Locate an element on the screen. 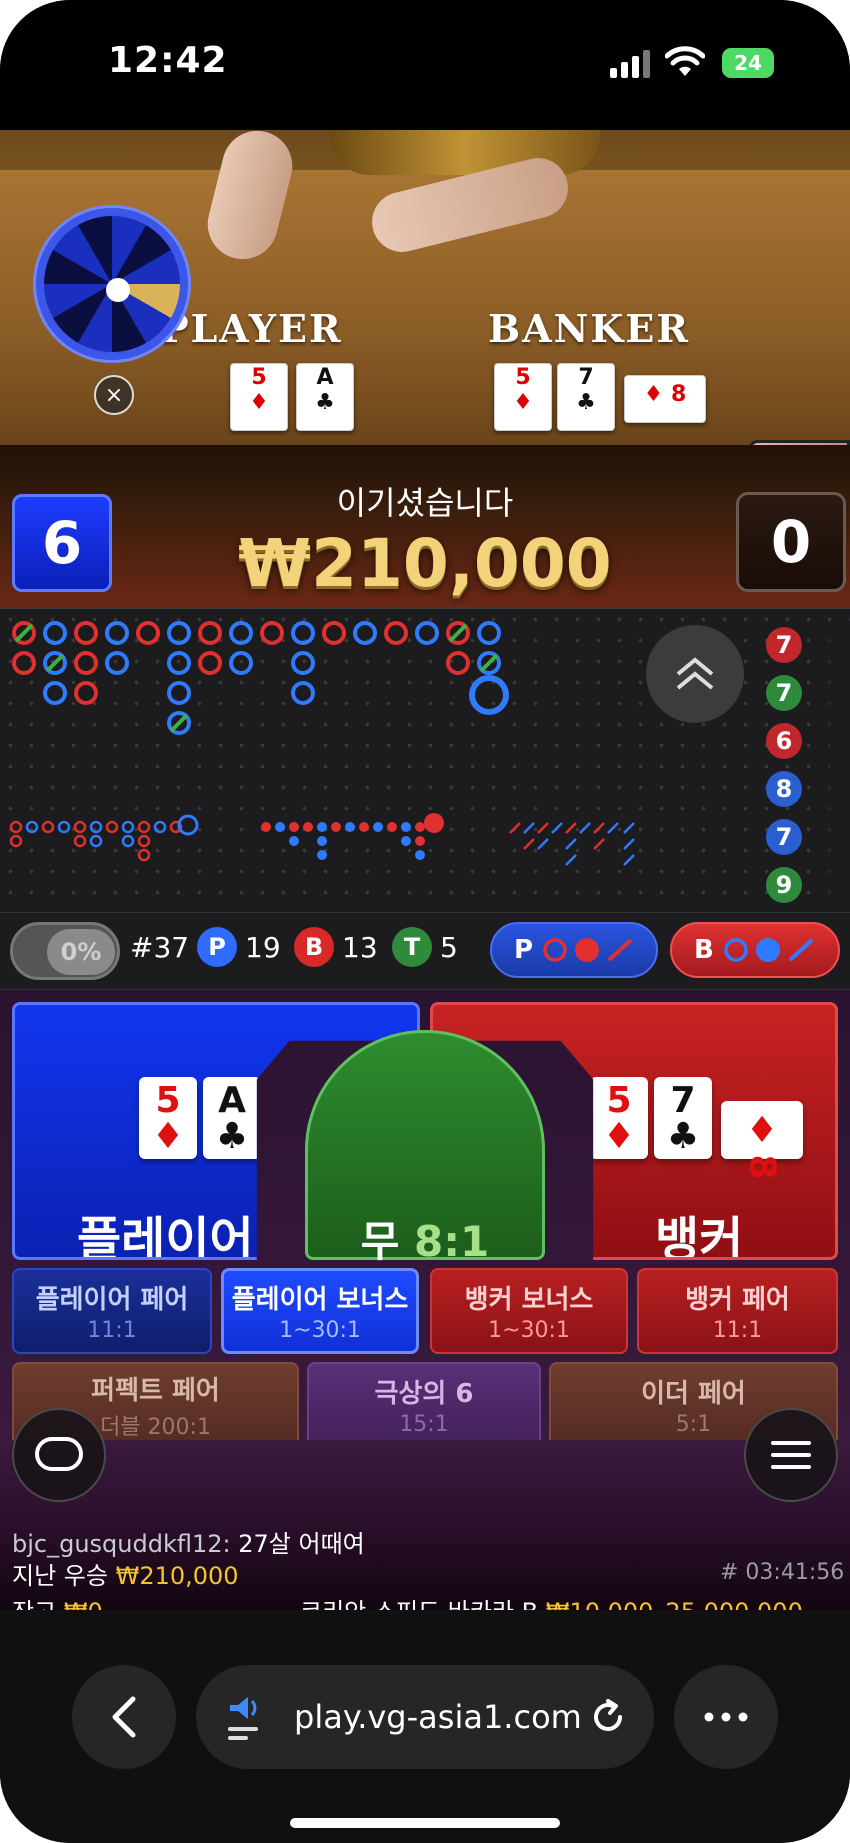  home-indicator is located at coordinates (425, 1823).